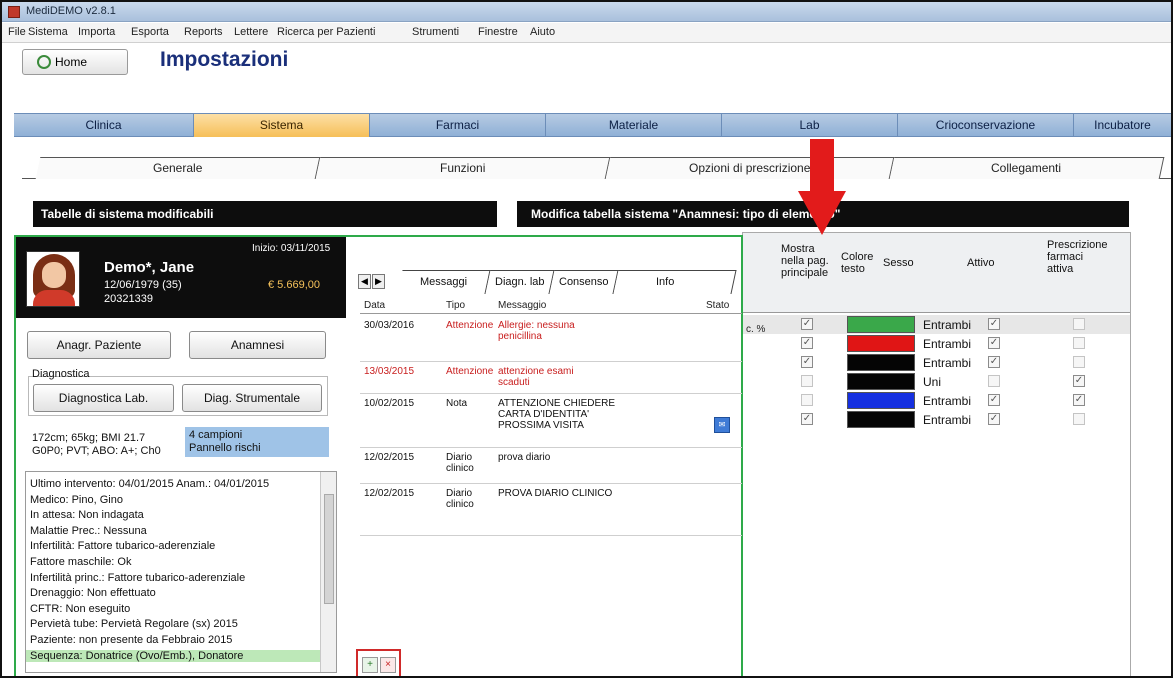 The image size is (1173, 678). What do you see at coordinates (104, 125) in the screenshot?
I see `tab-clinica: Clinica` at bounding box center [104, 125].